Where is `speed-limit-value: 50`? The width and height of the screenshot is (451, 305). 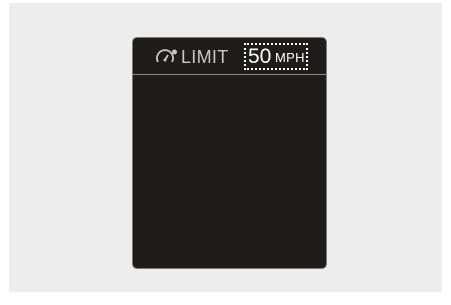
speed-limit-value: 50 is located at coordinates (260, 56).